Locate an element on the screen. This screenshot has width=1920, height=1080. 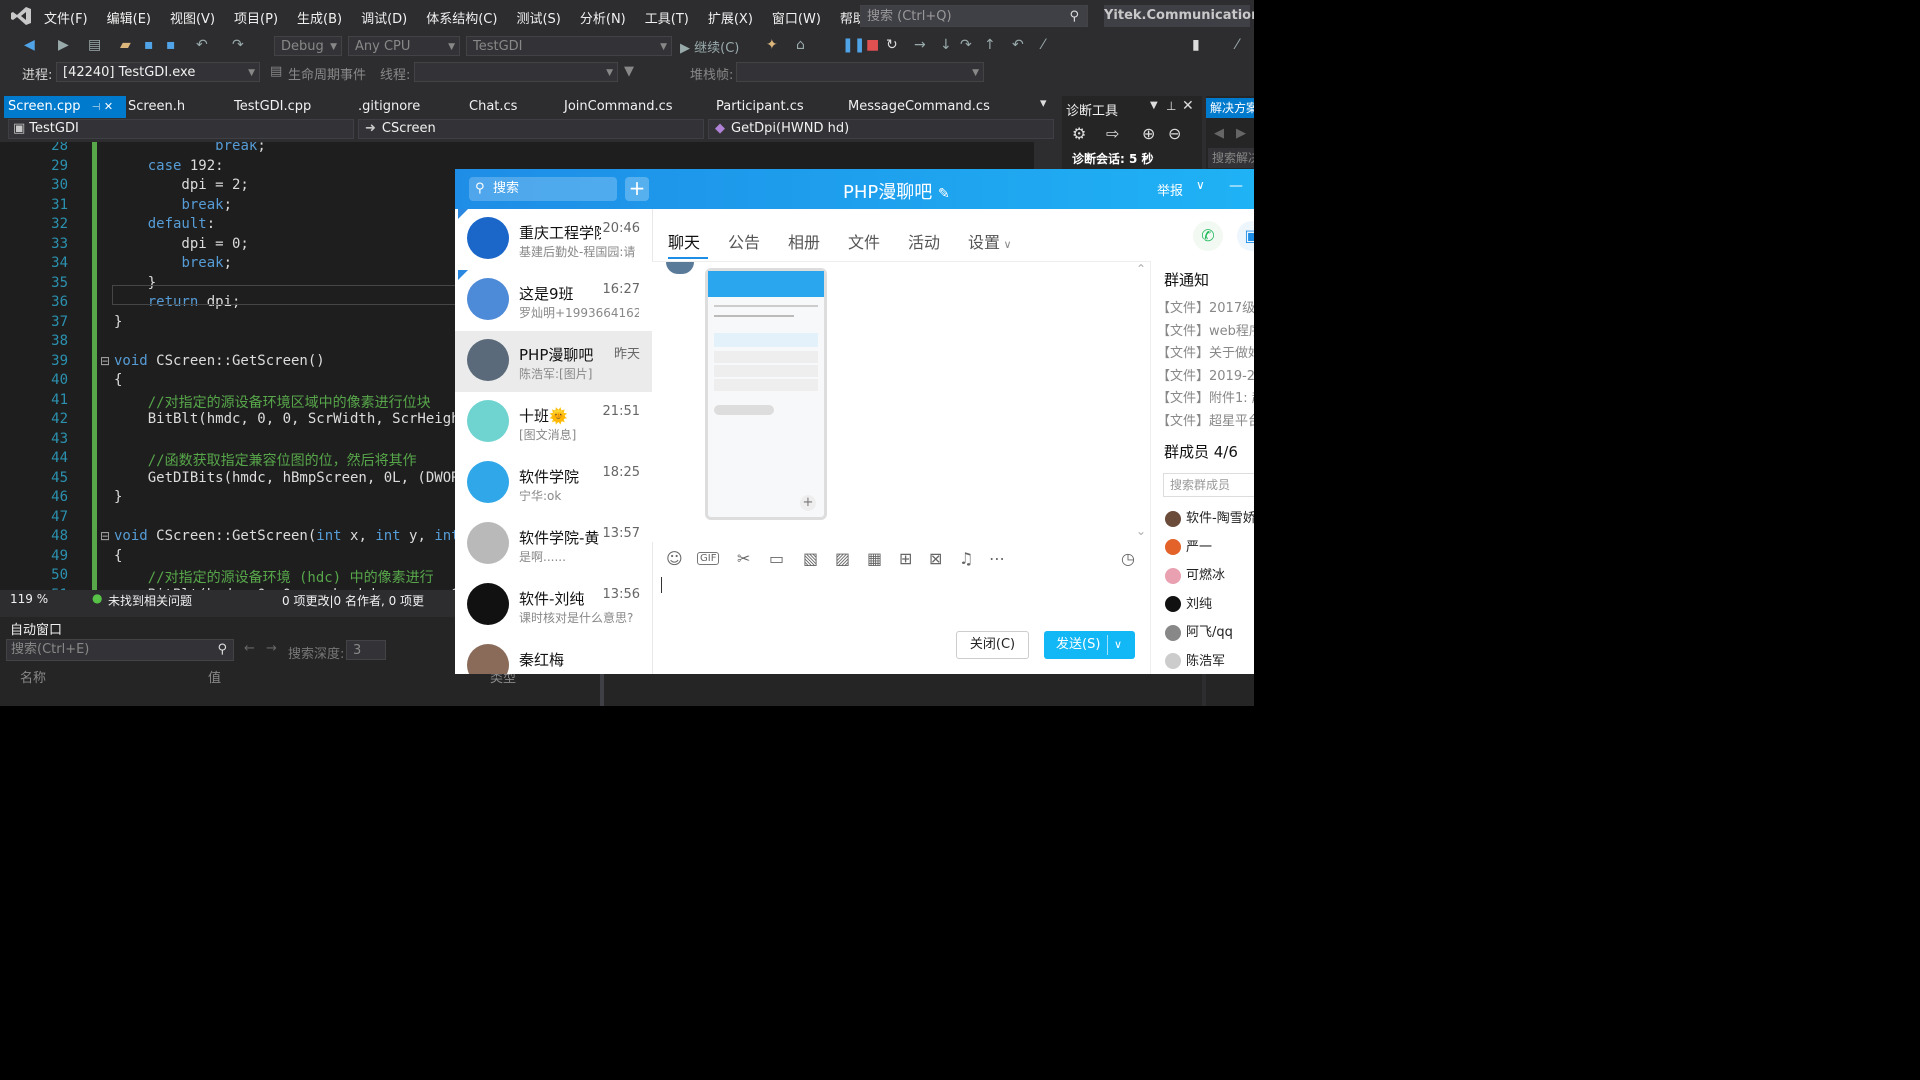
member-item: 刘纯 is located at coordinates (1188, 603).